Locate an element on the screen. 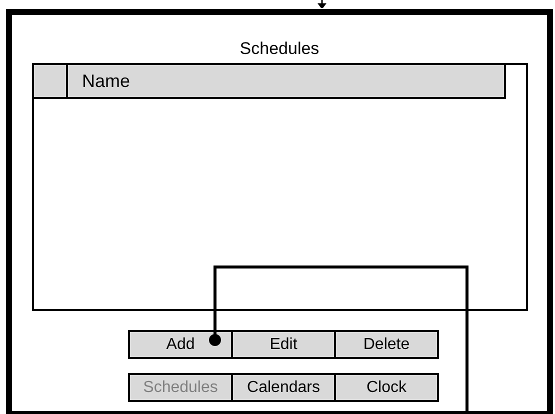 This screenshot has width=555, height=414. toolbar-button: Delete is located at coordinates (386, 344).